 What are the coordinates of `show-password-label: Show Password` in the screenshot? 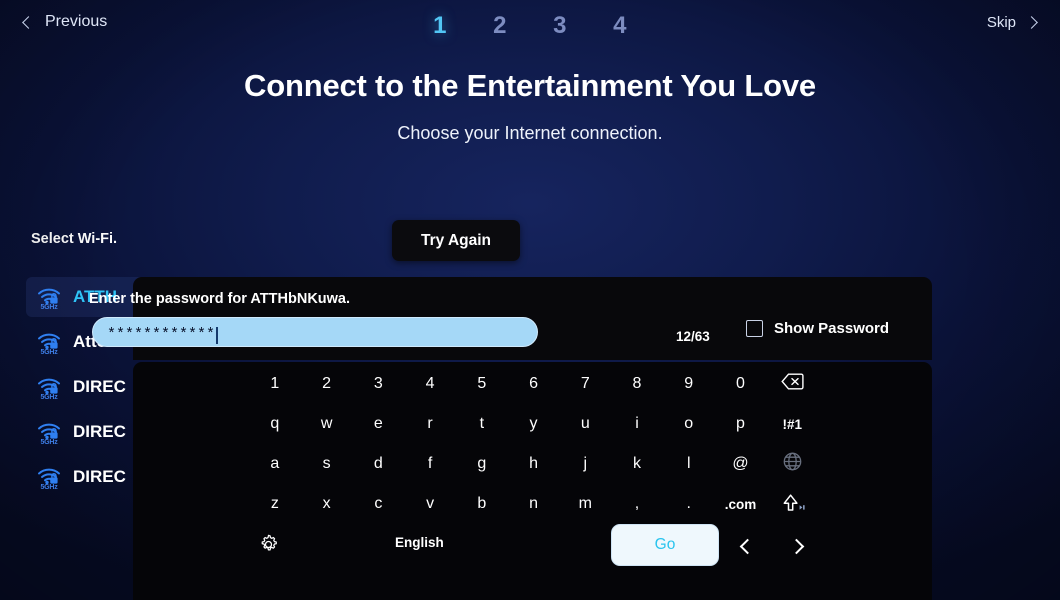 It's located at (832, 328).